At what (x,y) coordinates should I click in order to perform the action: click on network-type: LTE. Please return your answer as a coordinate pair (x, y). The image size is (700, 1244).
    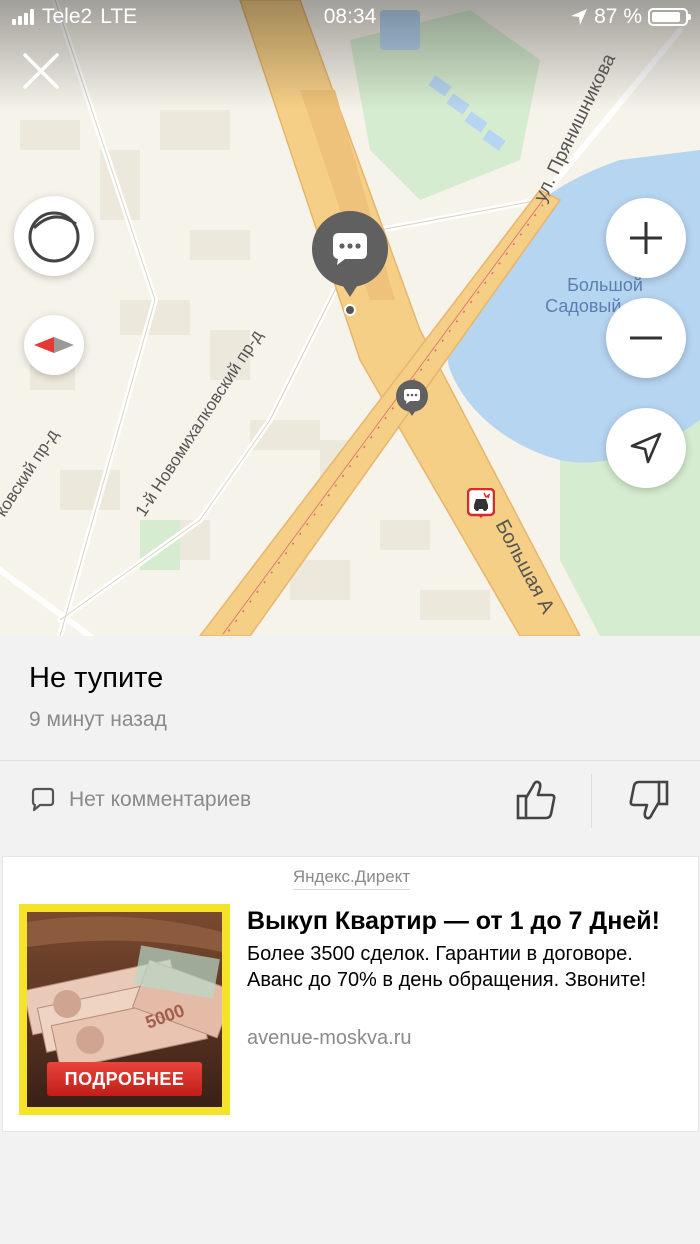
    Looking at the image, I should click on (119, 16).